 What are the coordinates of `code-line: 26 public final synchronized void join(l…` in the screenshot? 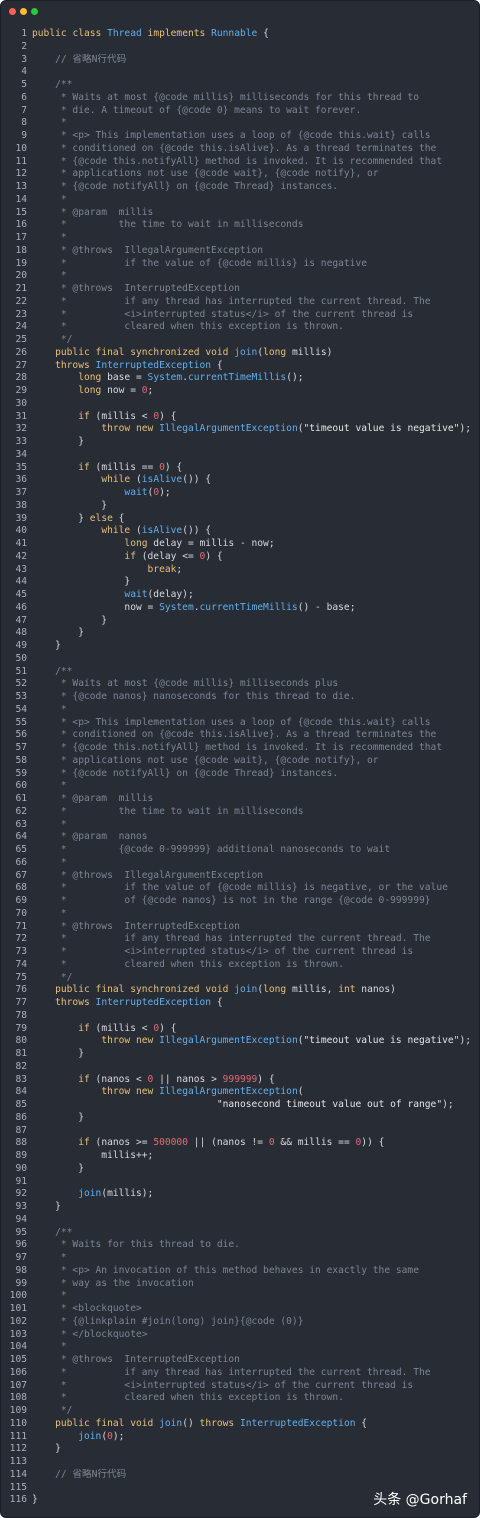 It's located at (240, 353).